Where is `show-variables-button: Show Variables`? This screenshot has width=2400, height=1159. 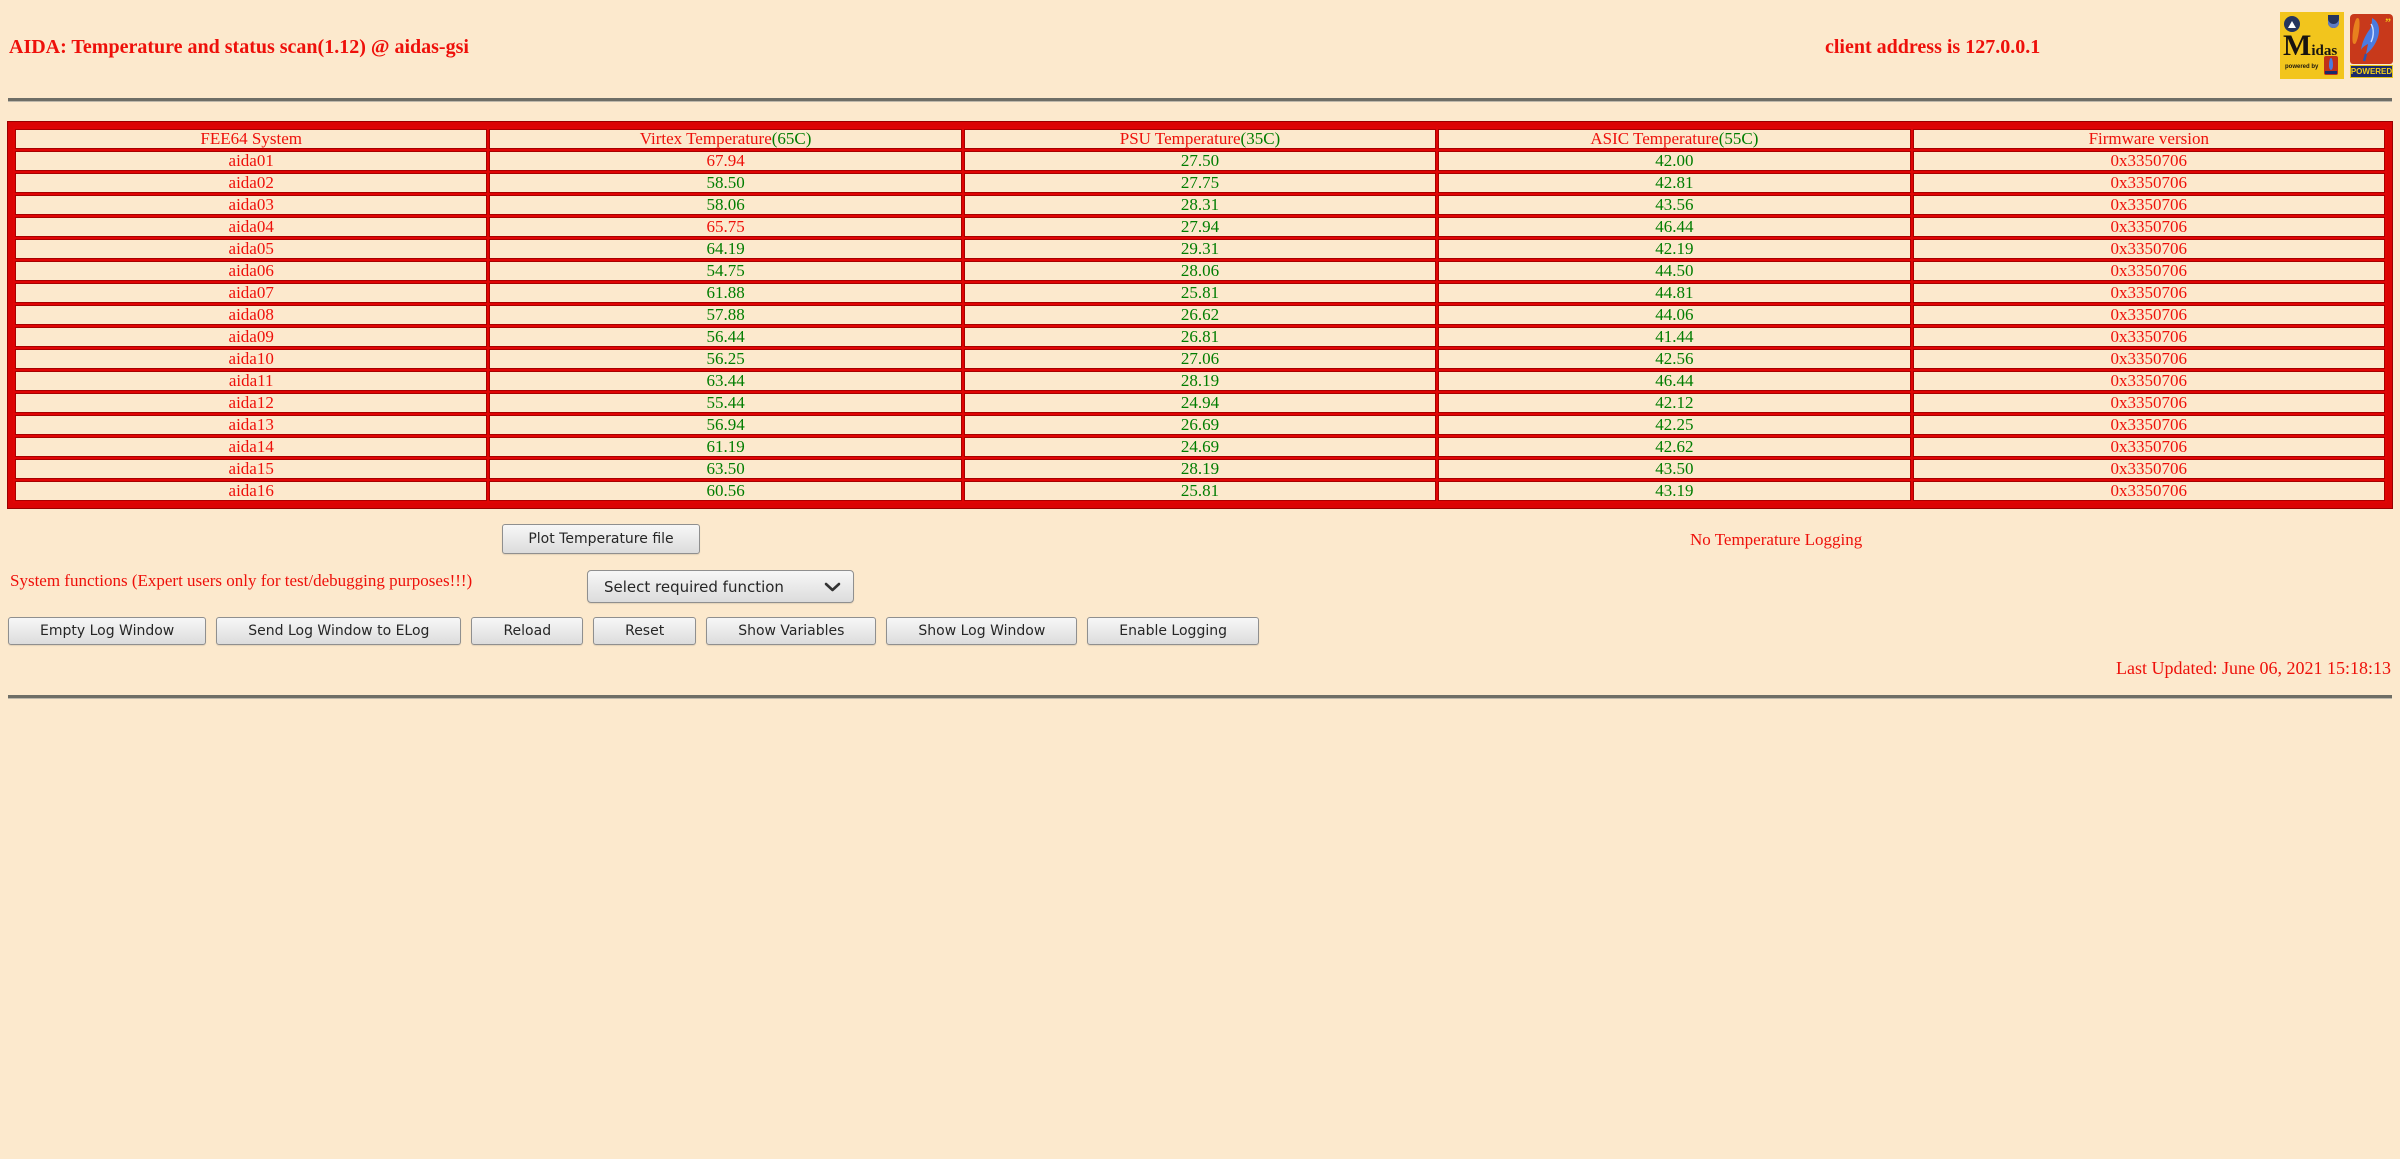
show-variables-button: Show Variables is located at coordinates (791, 631).